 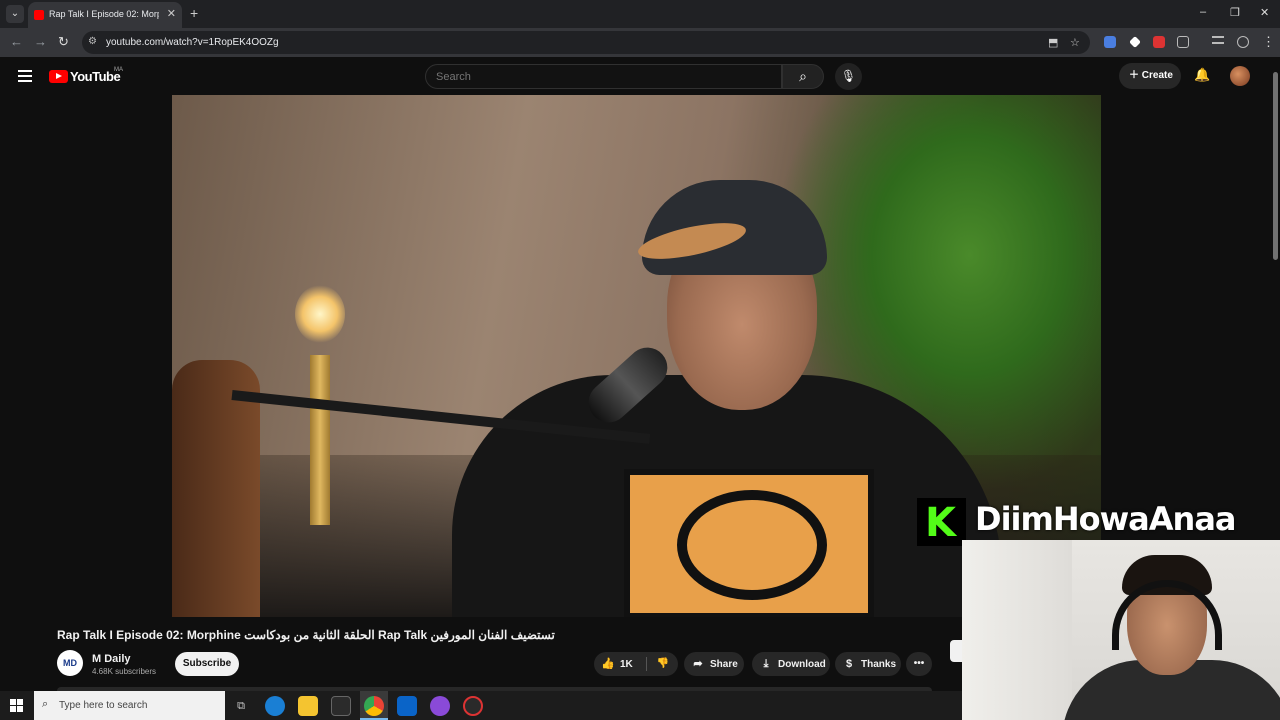 What do you see at coordinates (1203, 12) in the screenshot?
I see `minimize-button: –` at bounding box center [1203, 12].